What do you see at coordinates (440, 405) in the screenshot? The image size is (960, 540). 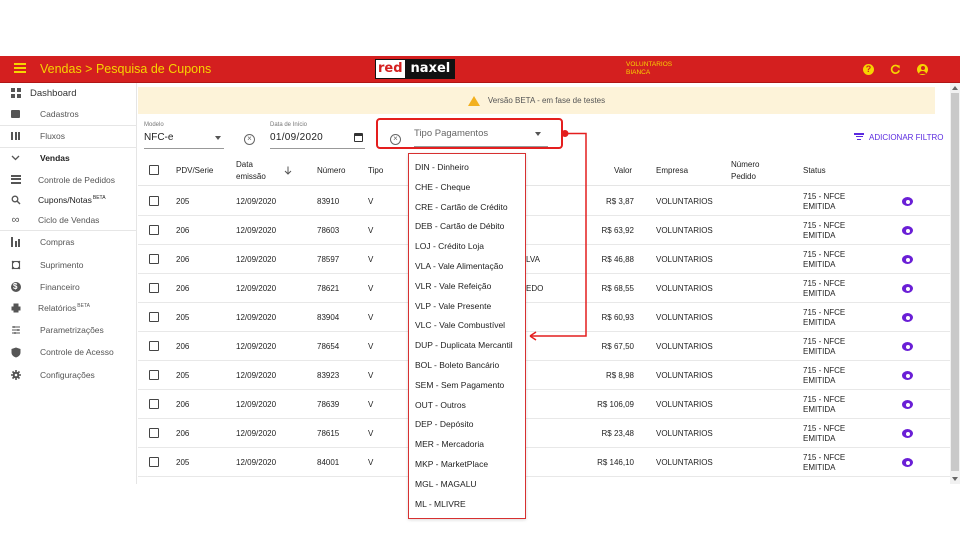 I see `dropdown-option: OUT - Outros` at bounding box center [440, 405].